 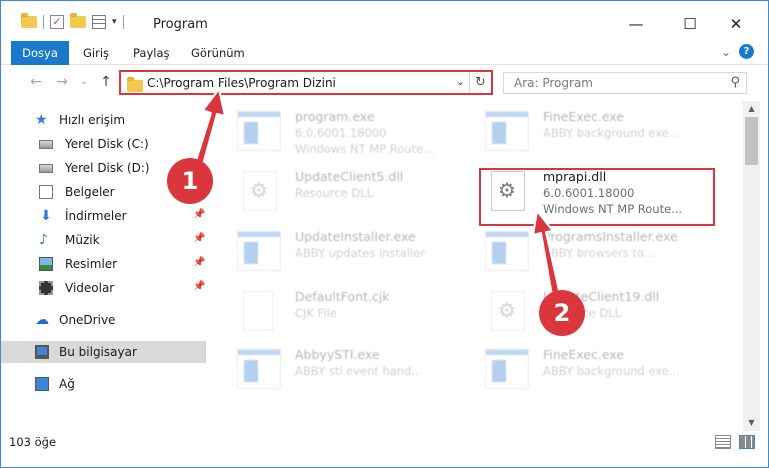 What do you see at coordinates (735, 82) in the screenshot?
I see `search-icon: ⚲` at bounding box center [735, 82].